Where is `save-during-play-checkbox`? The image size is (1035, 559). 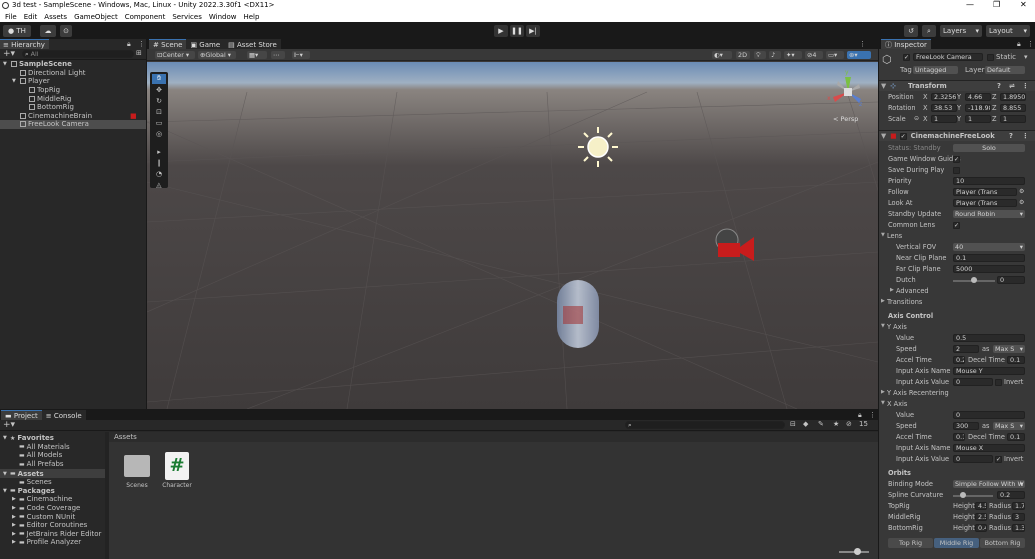 save-during-play-checkbox is located at coordinates (956, 170).